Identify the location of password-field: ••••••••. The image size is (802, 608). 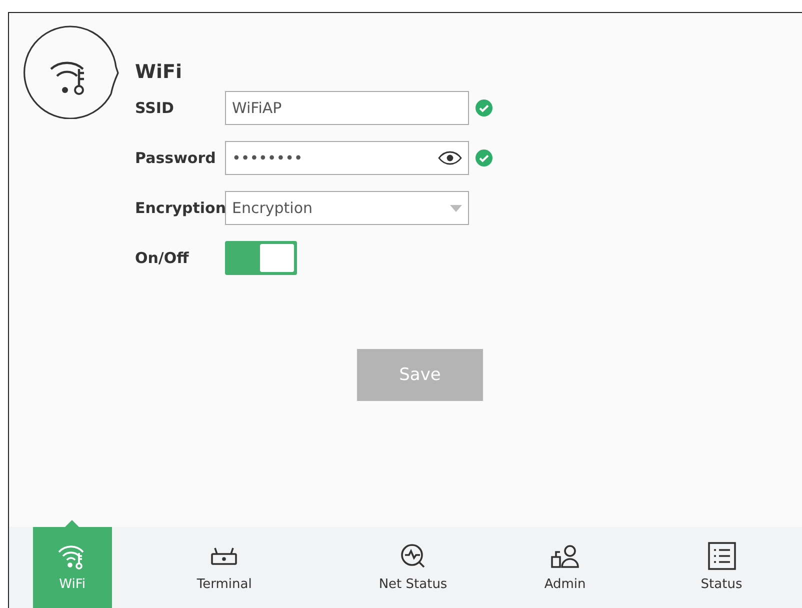
(347, 158).